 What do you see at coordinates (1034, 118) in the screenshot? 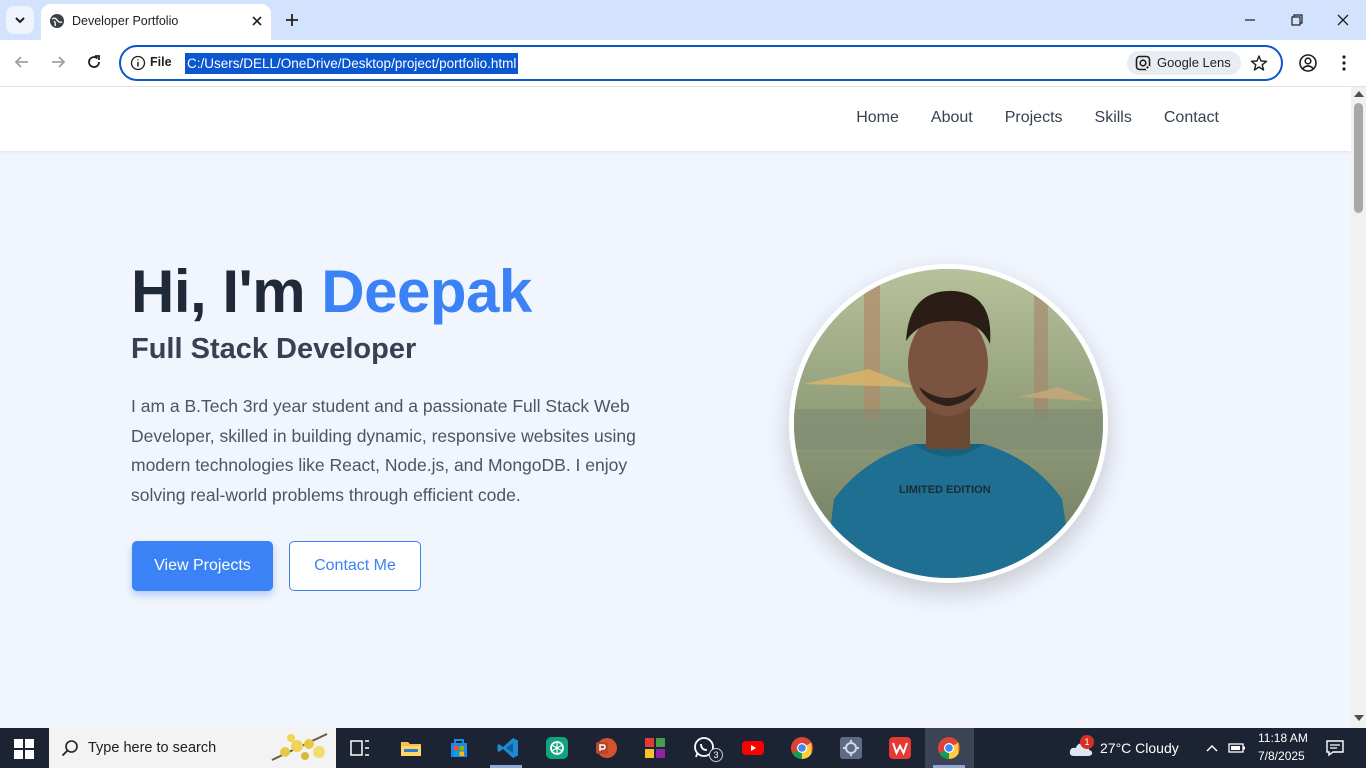
I see `nav-link-projects: Projects` at bounding box center [1034, 118].